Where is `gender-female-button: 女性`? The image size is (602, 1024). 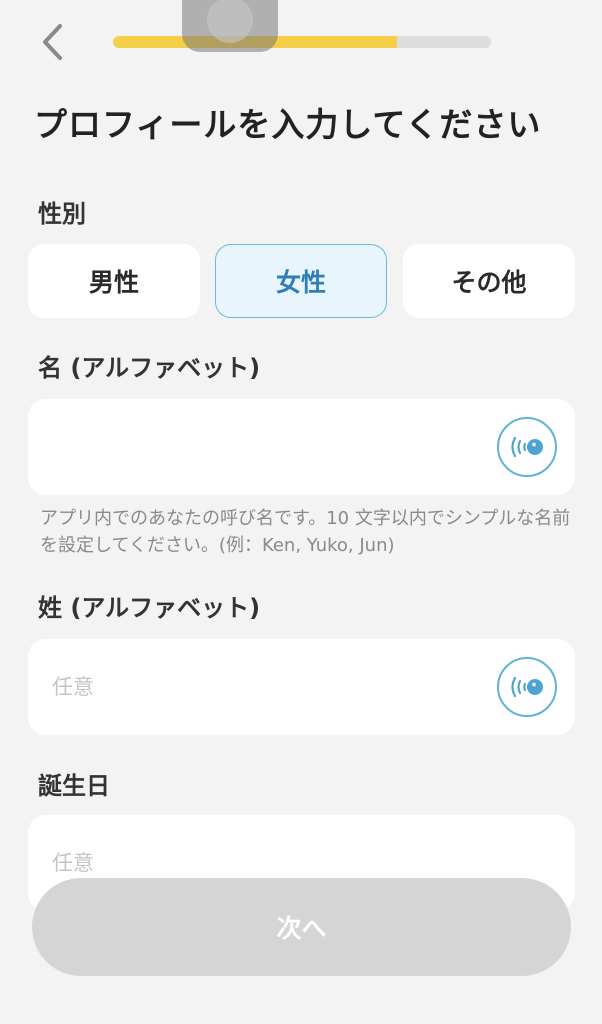
gender-female-button: 女性 is located at coordinates (301, 281).